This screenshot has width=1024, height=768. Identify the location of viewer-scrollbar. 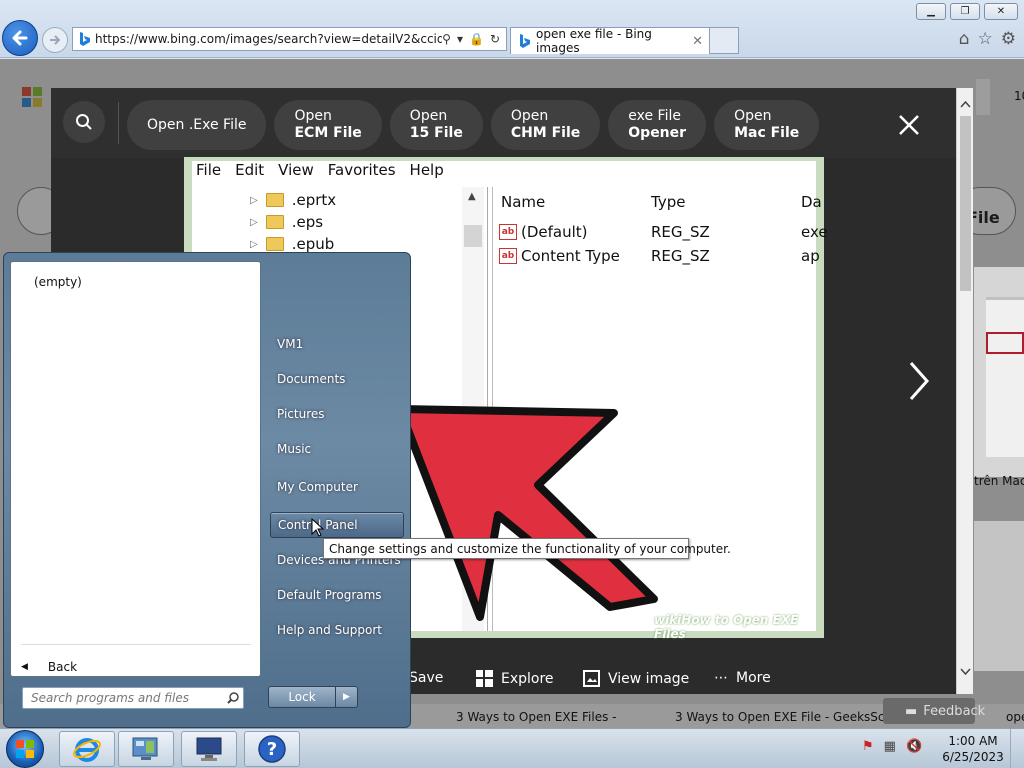
(964, 391).